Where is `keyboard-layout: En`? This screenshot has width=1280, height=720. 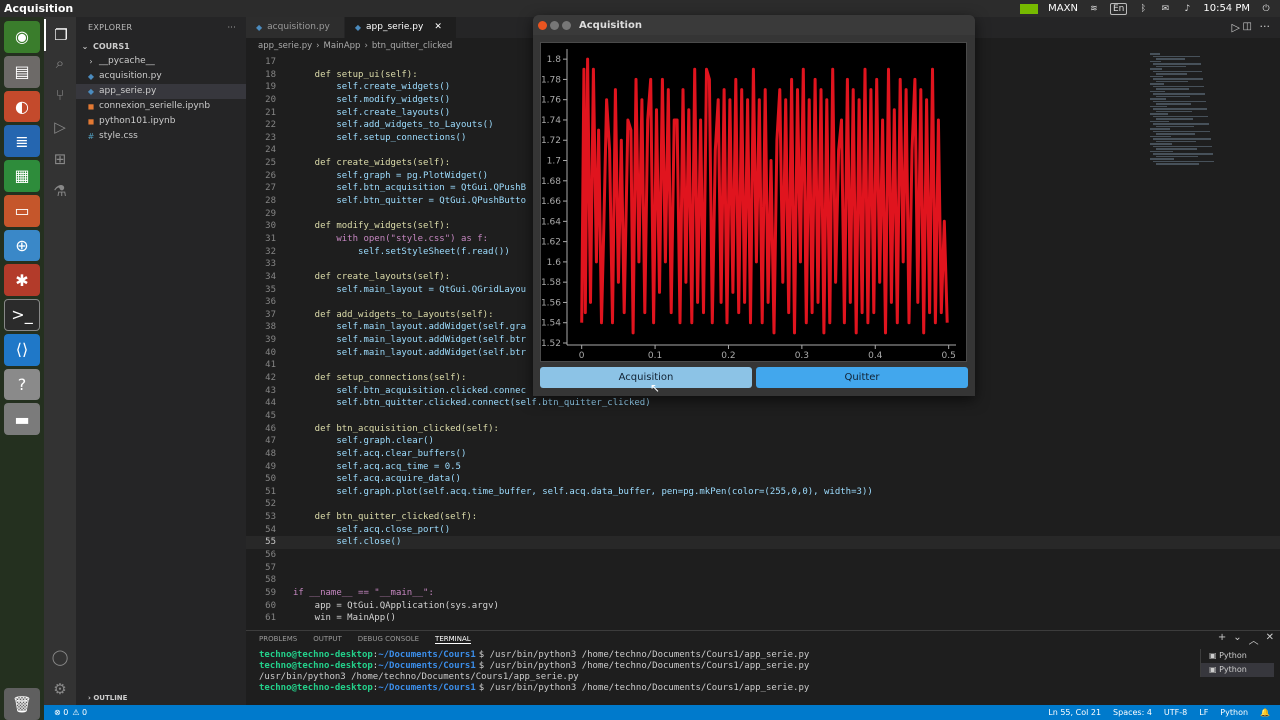 keyboard-layout: En is located at coordinates (1118, 8).